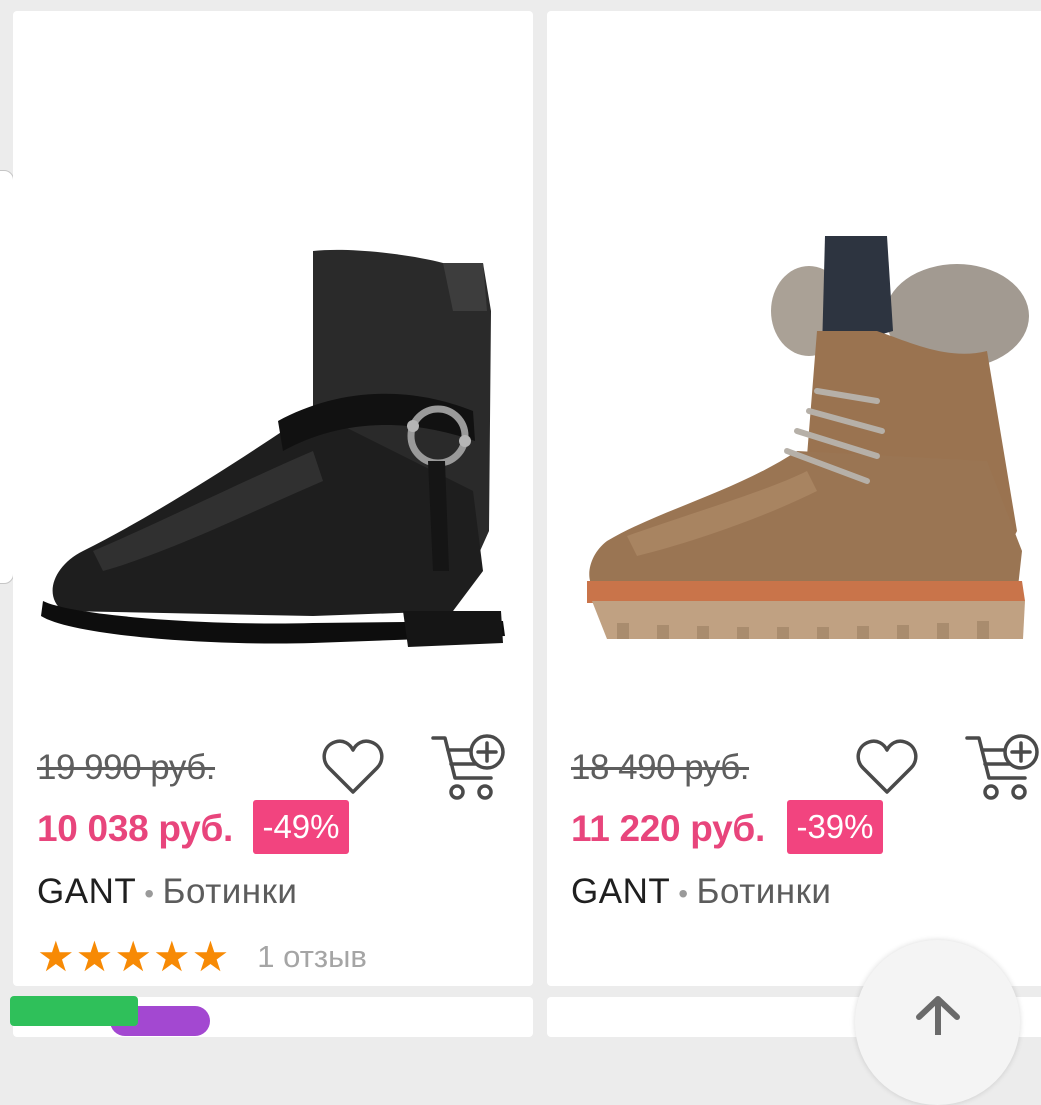  What do you see at coordinates (835, 827) in the screenshot?
I see `discount-badge: -39%` at bounding box center [835, 827].